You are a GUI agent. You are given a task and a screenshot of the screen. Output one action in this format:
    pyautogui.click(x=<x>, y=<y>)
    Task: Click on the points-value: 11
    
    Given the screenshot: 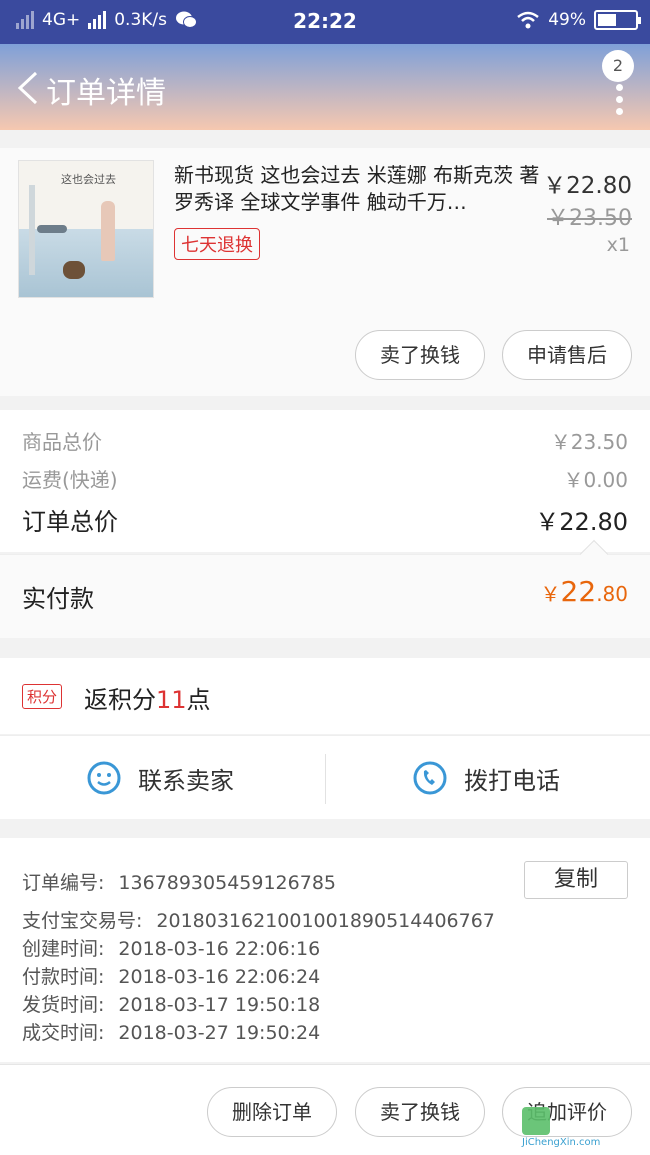 What is the action you would take?
    pyautogui.click(x=171, y=700)
    